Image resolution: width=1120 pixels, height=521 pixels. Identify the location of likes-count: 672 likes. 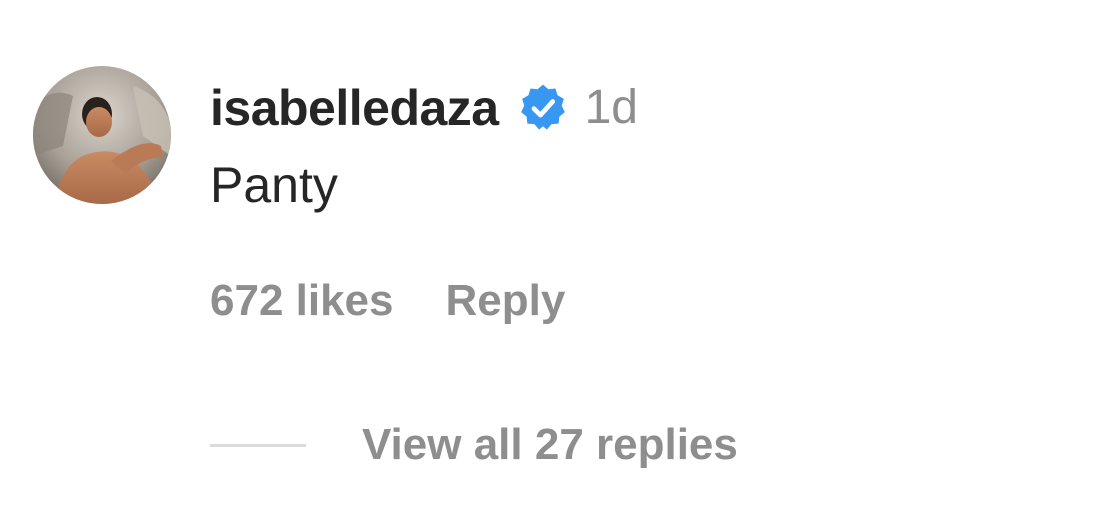
(302, 301).